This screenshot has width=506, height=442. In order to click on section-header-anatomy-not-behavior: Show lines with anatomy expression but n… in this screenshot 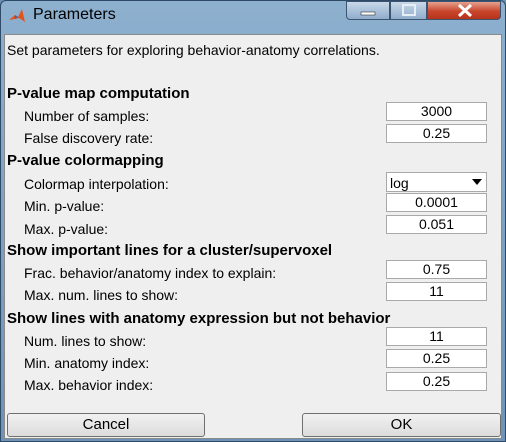, I will do `click(199, 318)`.